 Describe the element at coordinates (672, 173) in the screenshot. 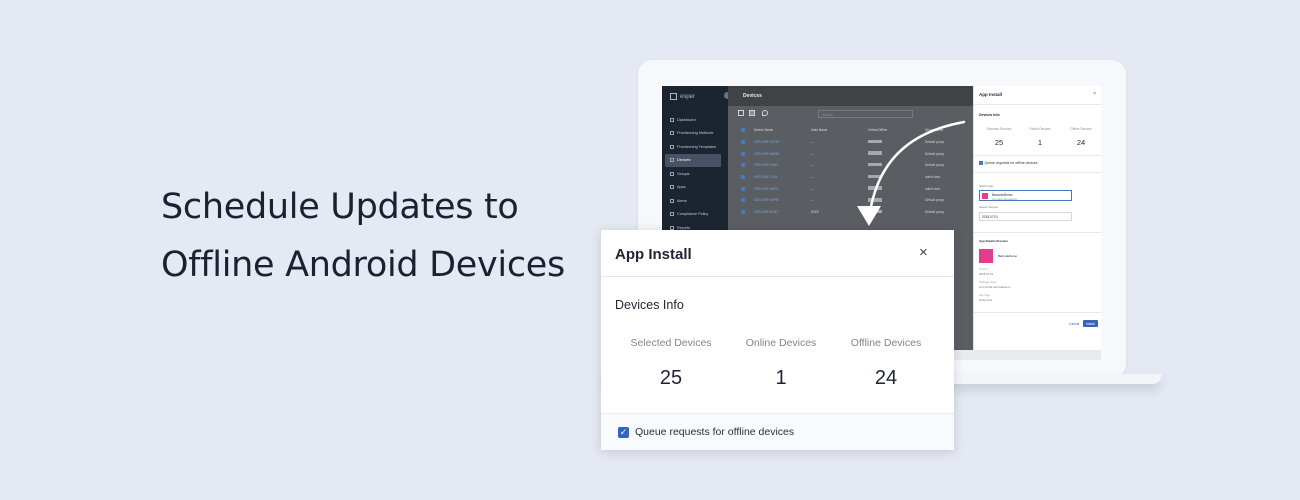

I see `groups-icon` at that location.